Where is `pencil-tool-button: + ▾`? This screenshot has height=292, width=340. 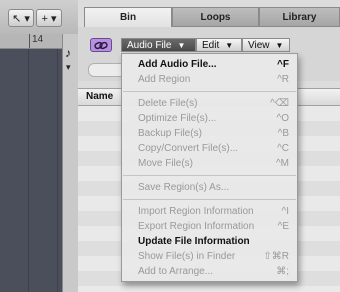
pencil-tool-button: + ▾ is located at coordinates (49, 18).